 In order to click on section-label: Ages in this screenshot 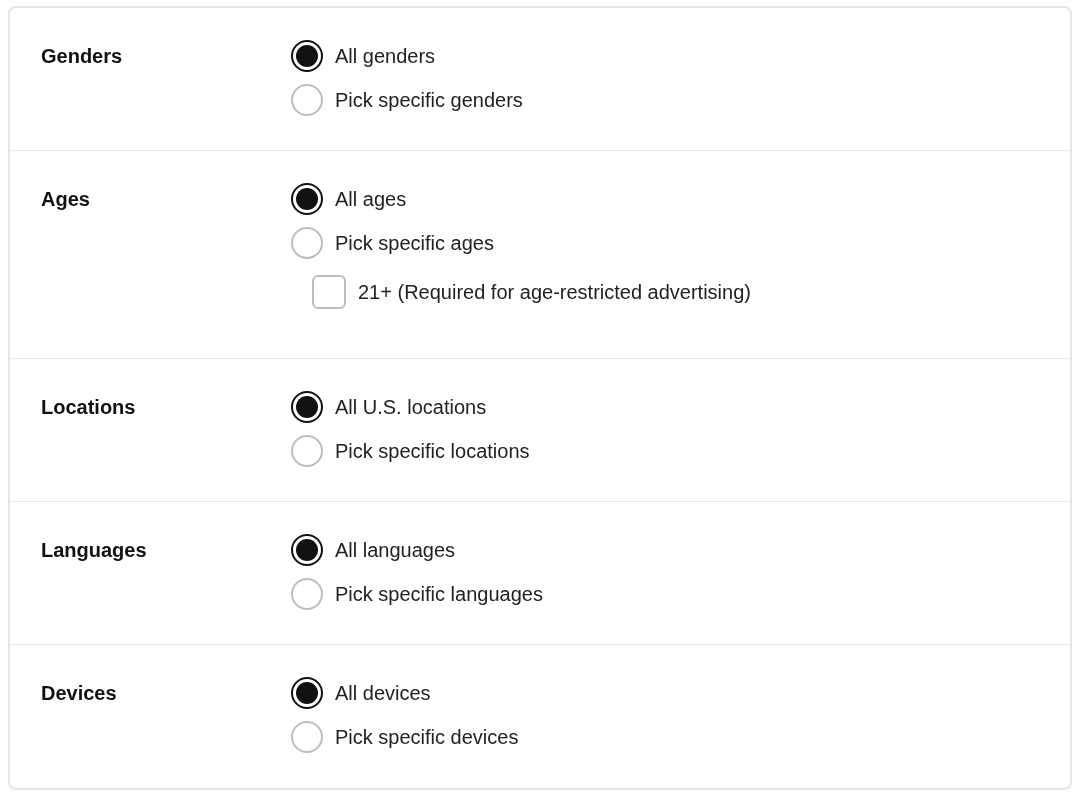, I will do `click(66, 199)`.